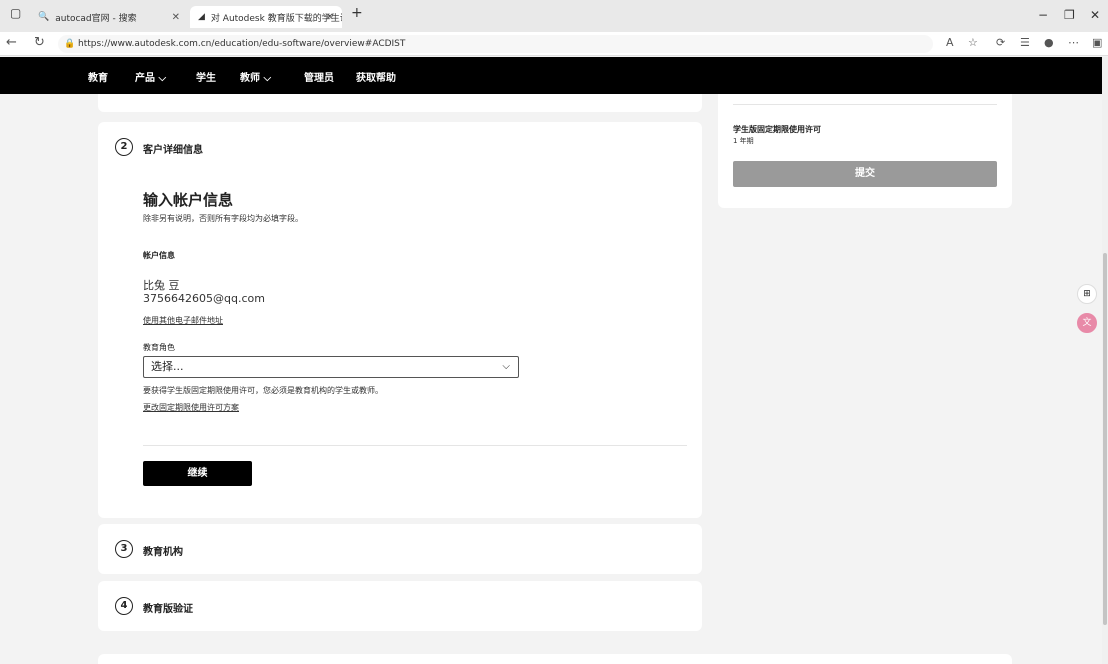 The width and height of the screenshot is (1108, 664). What do you see at coordinates (865, 151) in the screenshot?
I see `order-summary-card: 学生版固定期限使用许可 1 年期 提交` at bounding box center [865, 151].